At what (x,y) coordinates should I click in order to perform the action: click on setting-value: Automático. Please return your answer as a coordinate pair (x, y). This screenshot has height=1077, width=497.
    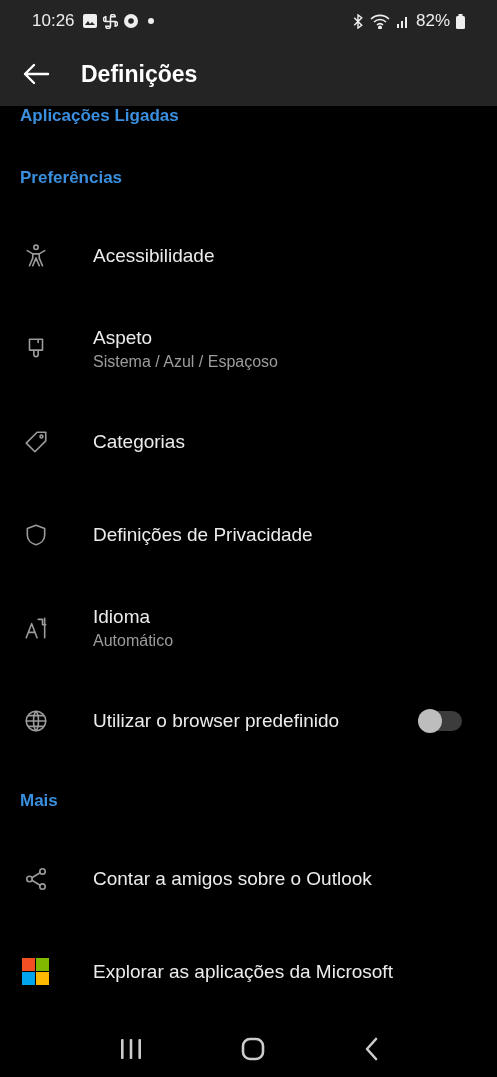
    Looking at the image, I should click on (134, 640).